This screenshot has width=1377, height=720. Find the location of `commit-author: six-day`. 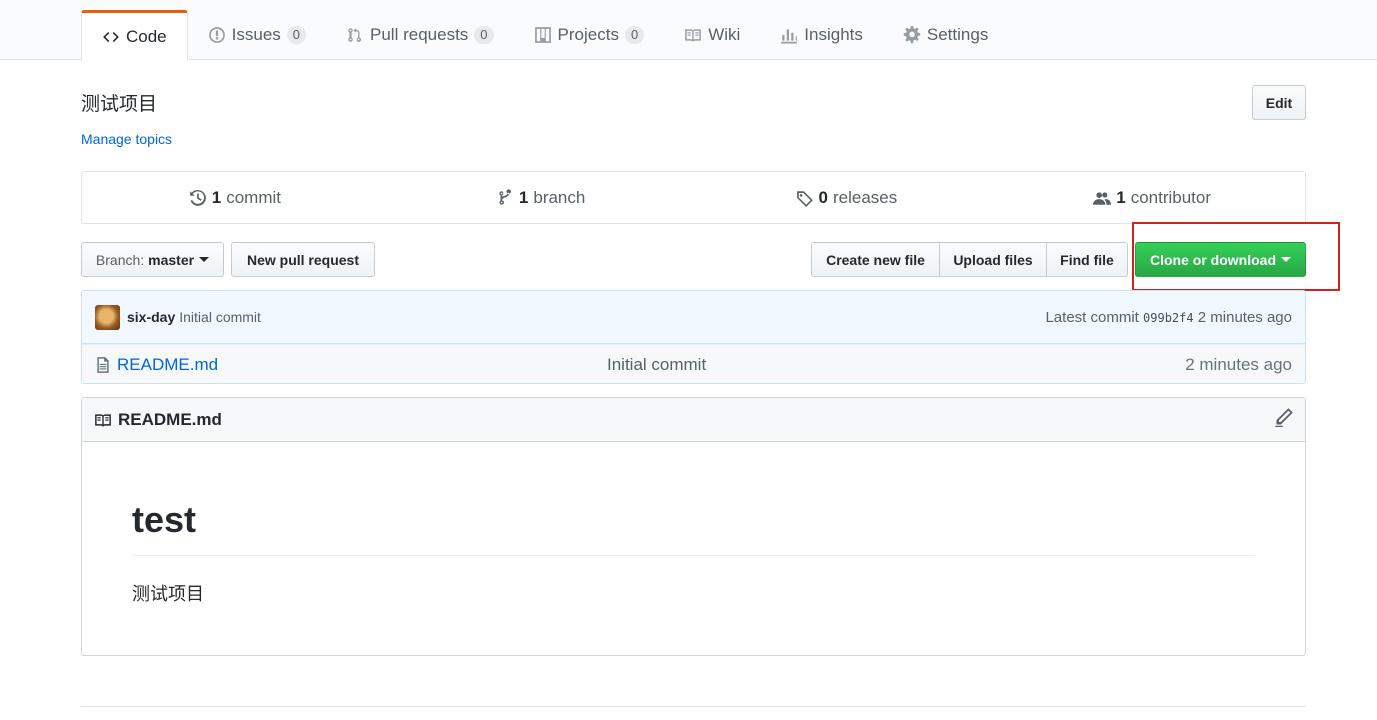

commit-author: six-day is located at coordinates (151, 317).